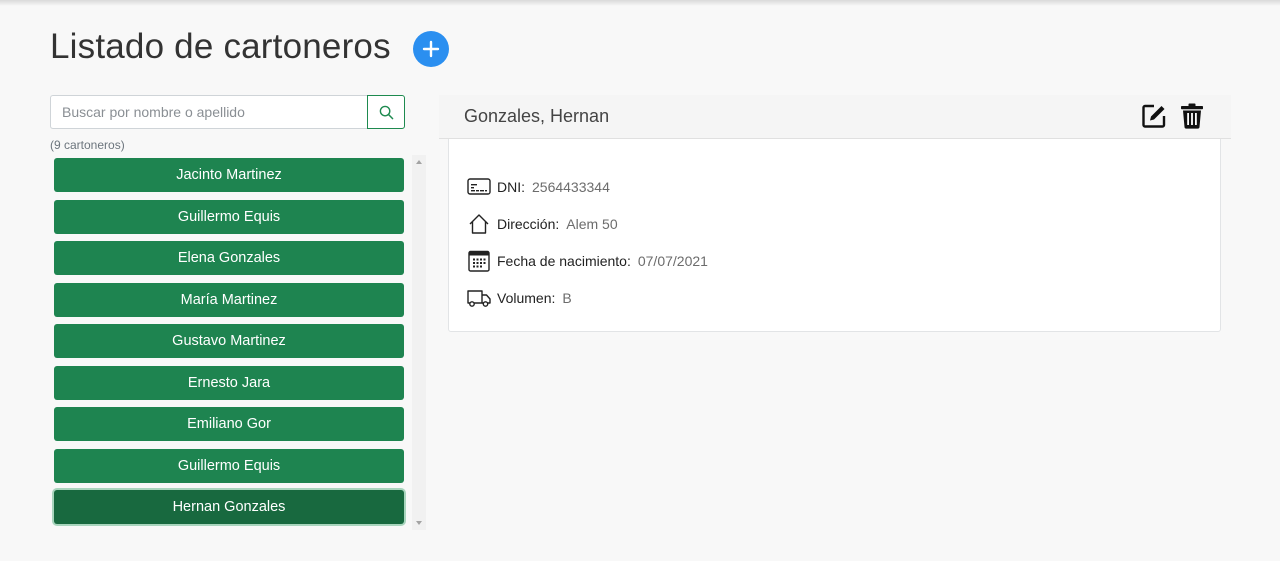  I want to click on search-input, so click(208, 112).